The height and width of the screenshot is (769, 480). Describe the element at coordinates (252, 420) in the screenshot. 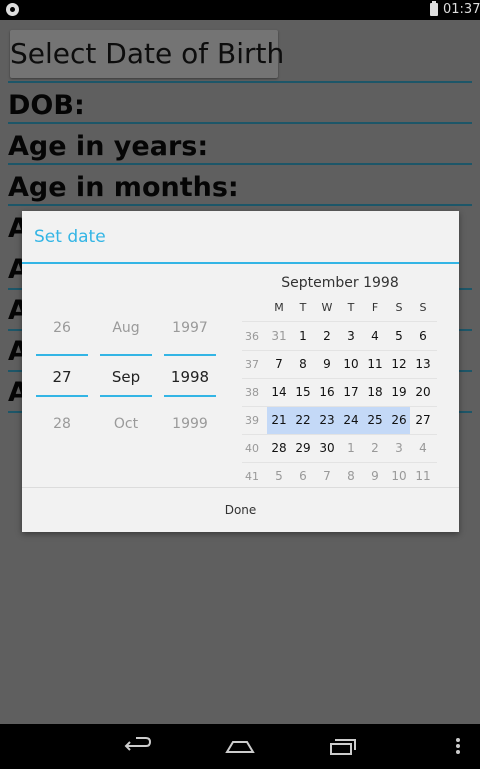

I see `week-number: 39` at that location.